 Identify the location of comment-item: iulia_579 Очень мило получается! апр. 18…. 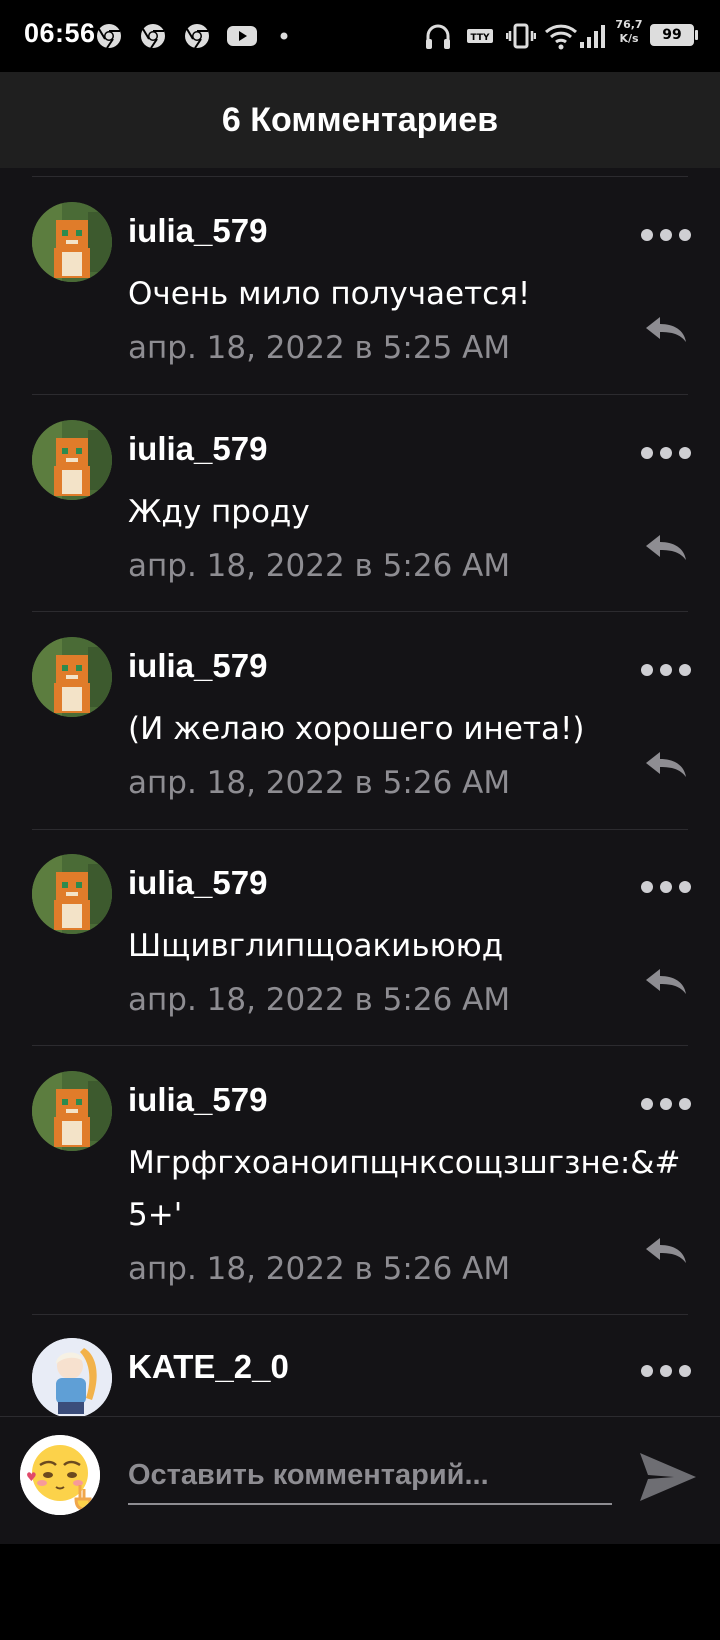
(360, 292).